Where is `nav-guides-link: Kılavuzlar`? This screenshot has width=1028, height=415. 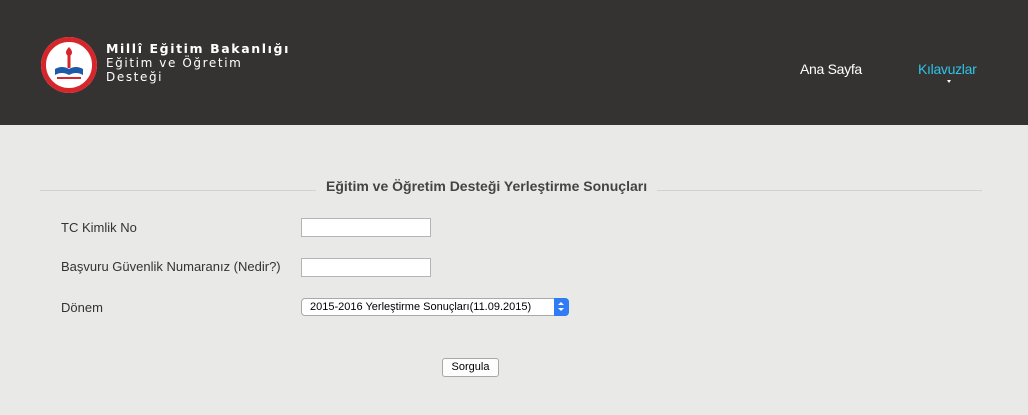 nav-guides-link: Kılavuzlar is located at coordinates (947, 69).